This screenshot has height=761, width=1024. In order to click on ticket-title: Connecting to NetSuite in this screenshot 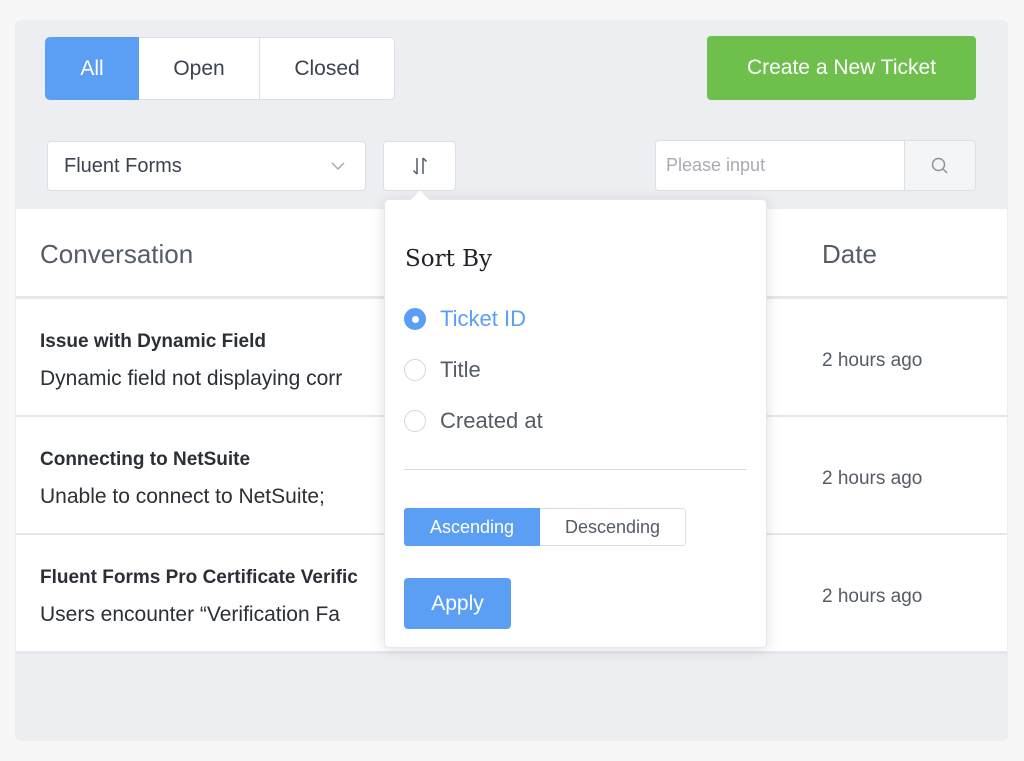, I will do `click(145, 459)`.